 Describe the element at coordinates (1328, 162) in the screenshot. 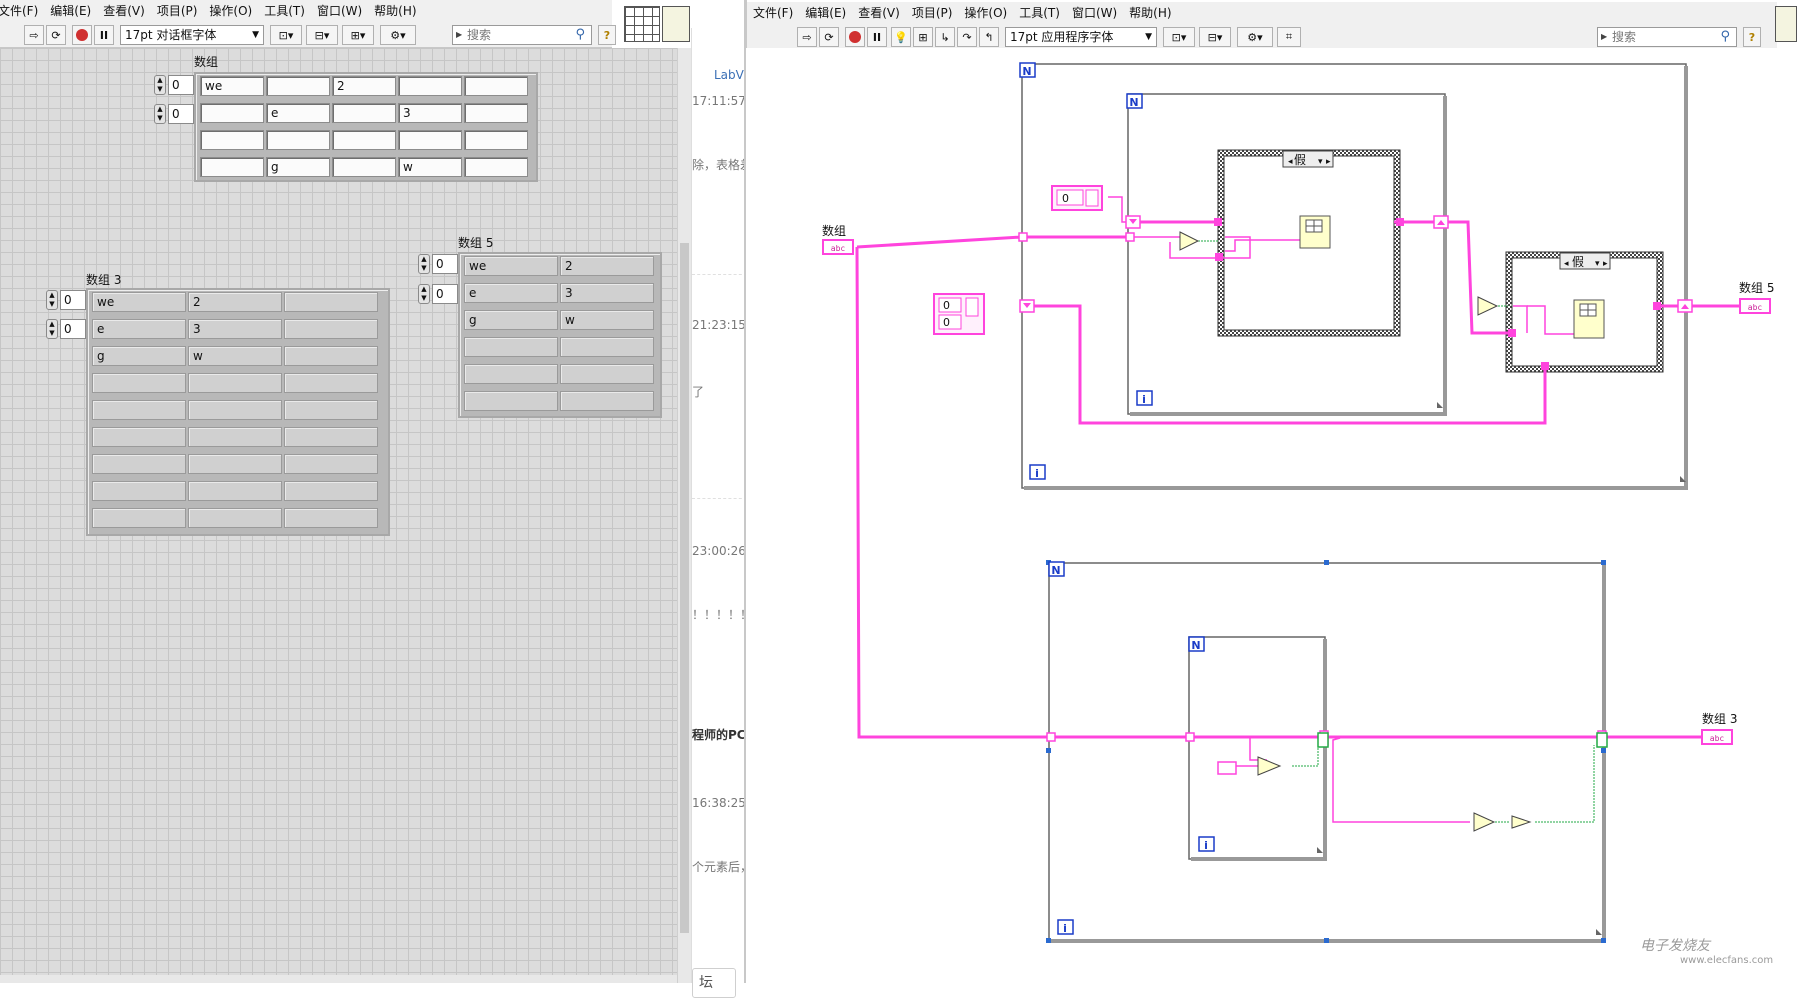

I see `case-1-increment-icon: ▸` at that location.